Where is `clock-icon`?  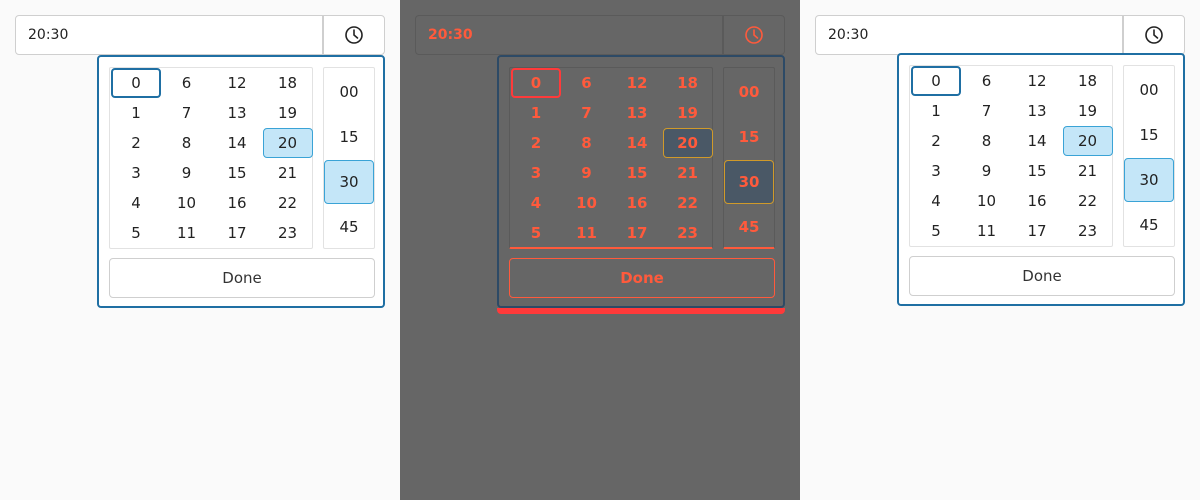 clock-icon is located at coordinates (1154, 35).